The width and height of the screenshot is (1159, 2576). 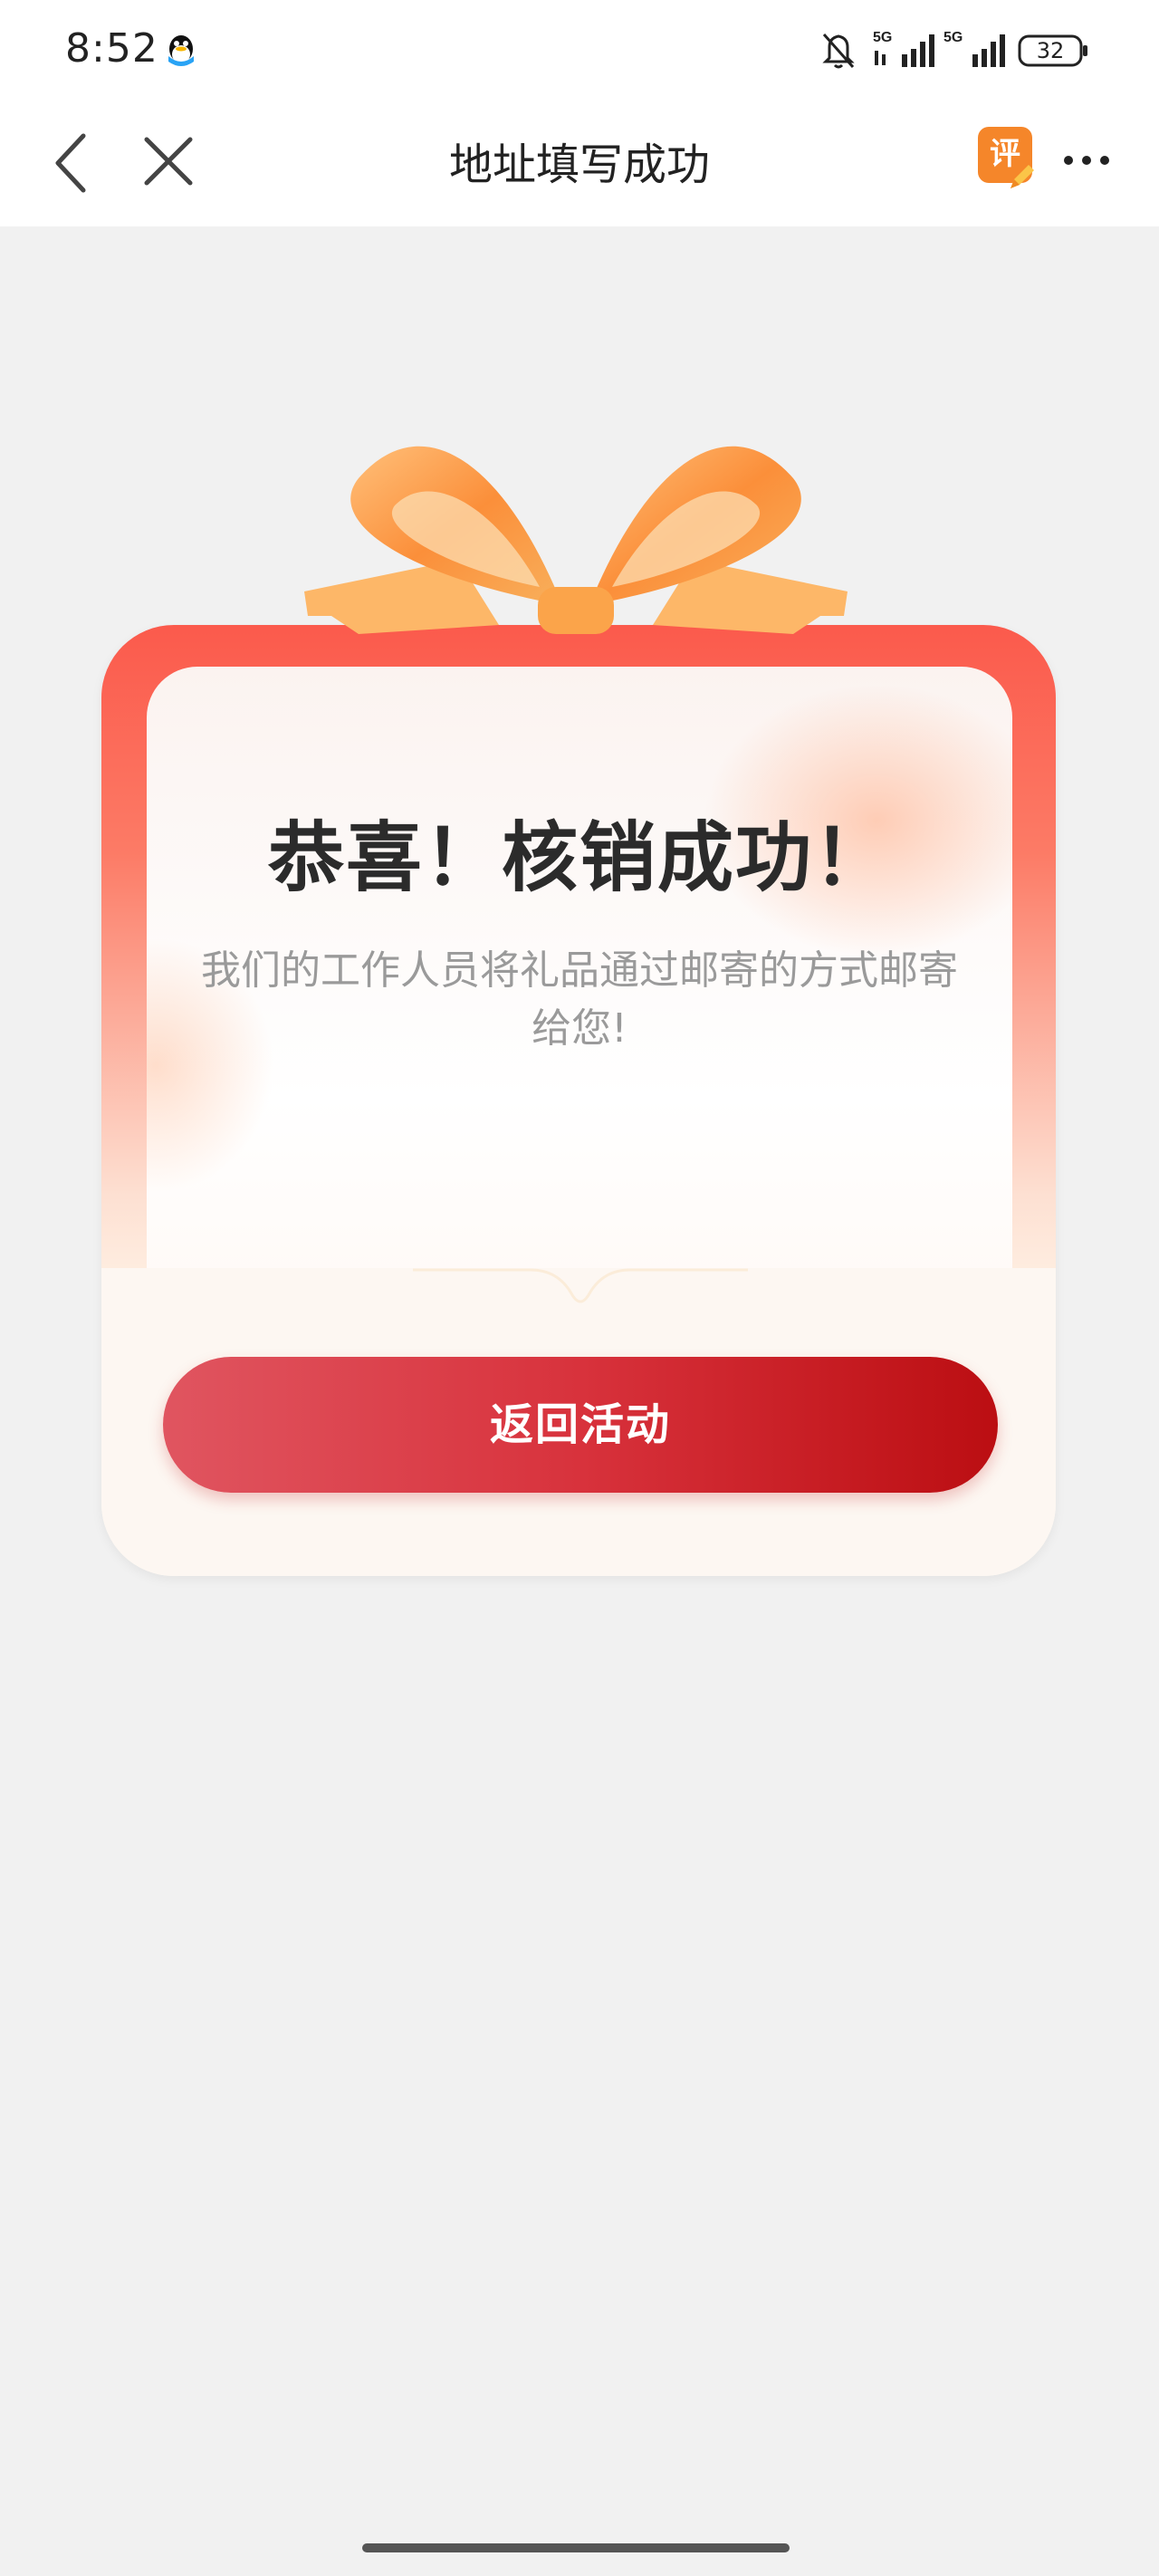 I want to click on status-time: 8:52, so click(x=112, y=48).